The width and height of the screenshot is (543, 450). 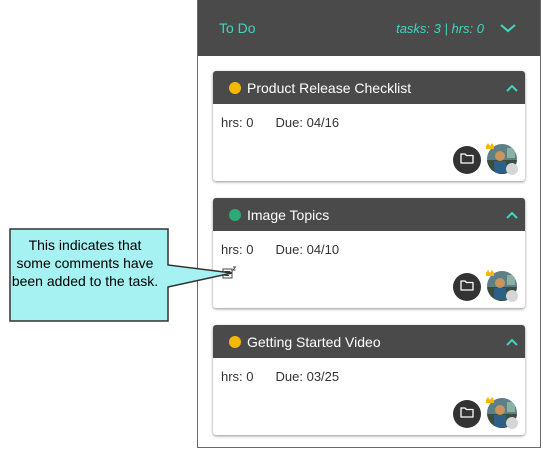 I want to click on task-due-date: Due: 04/10, so click(x=307, y=249).